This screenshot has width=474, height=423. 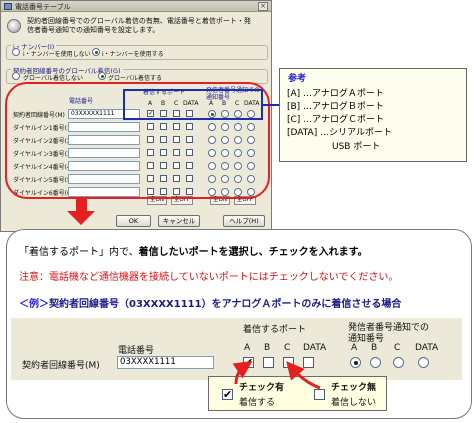 What do you see at coordinates (276, 375) in the screenshot?
I see `legend-pointer-arrows` at bounding box center [276, 375].